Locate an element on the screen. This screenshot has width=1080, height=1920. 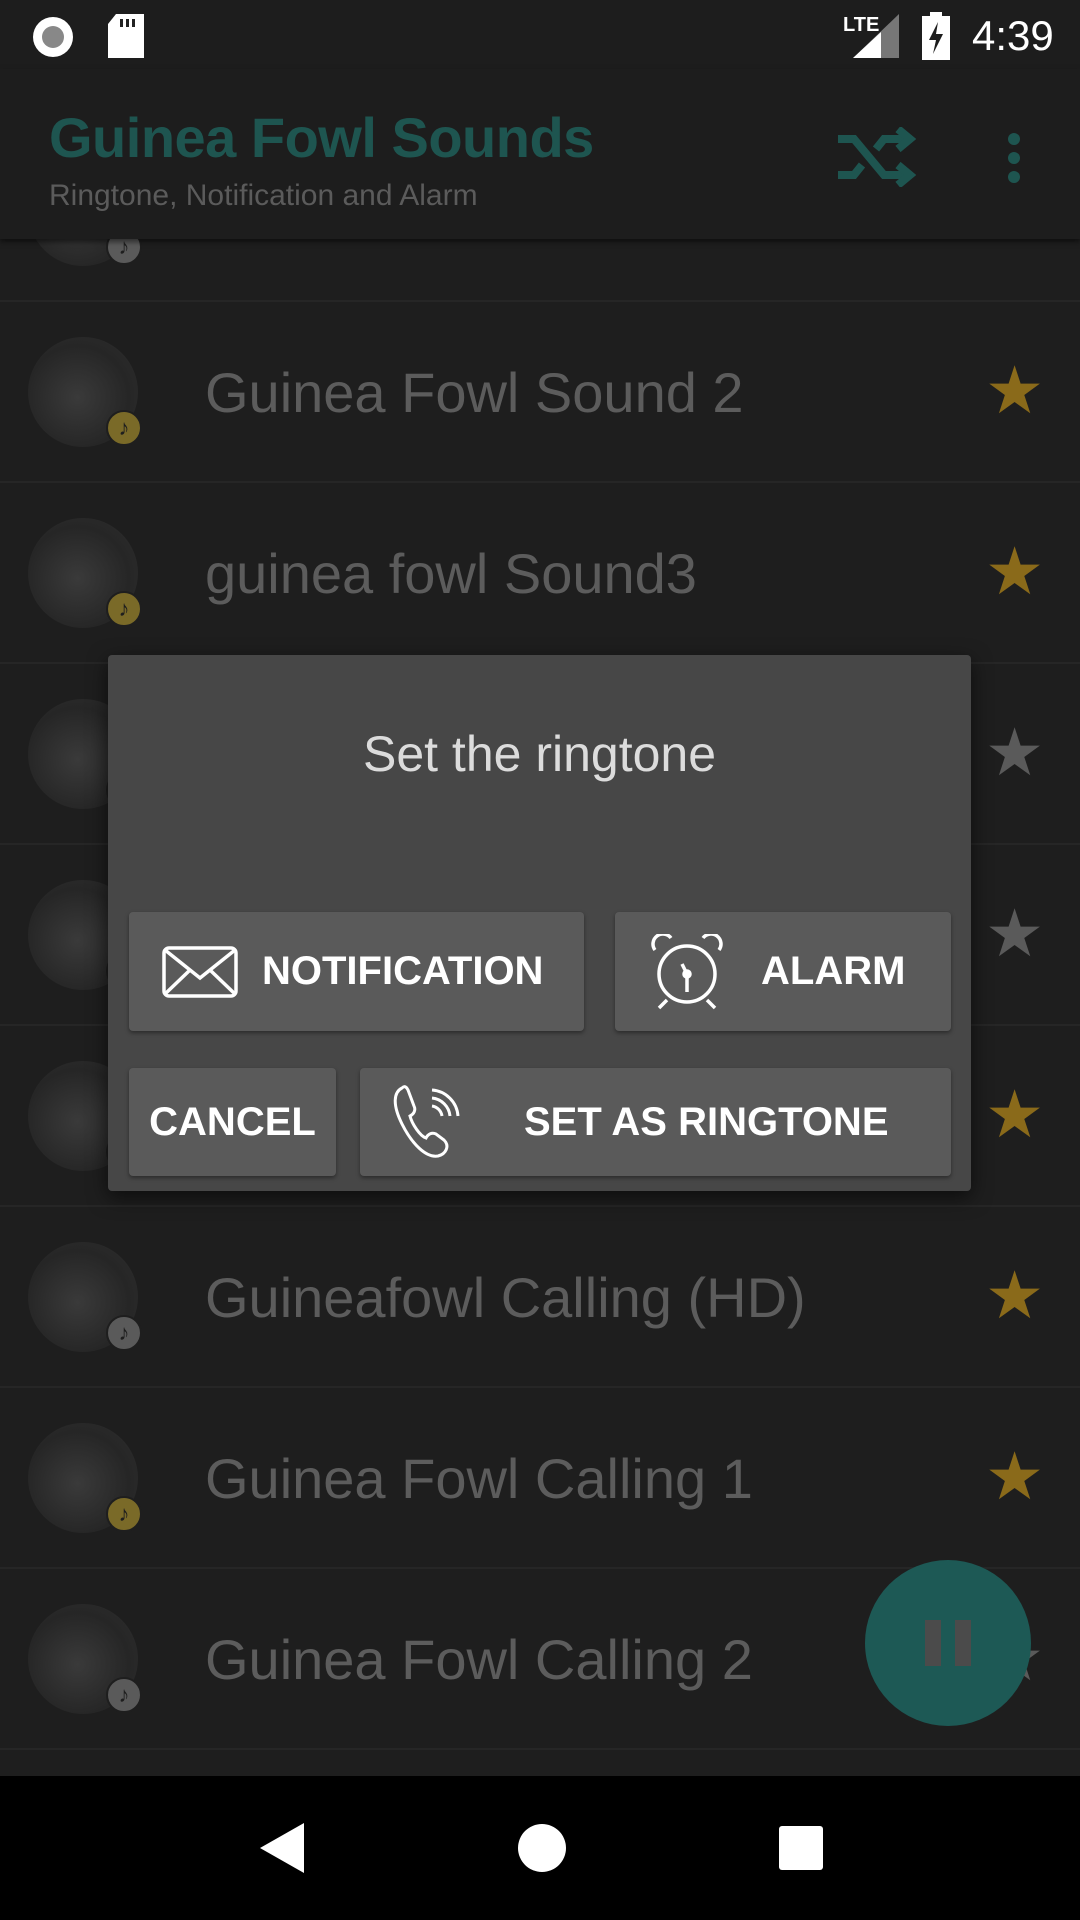
set-as-ringtone-button: SET AS RINGTONE is located at coordinates (655, 1122).